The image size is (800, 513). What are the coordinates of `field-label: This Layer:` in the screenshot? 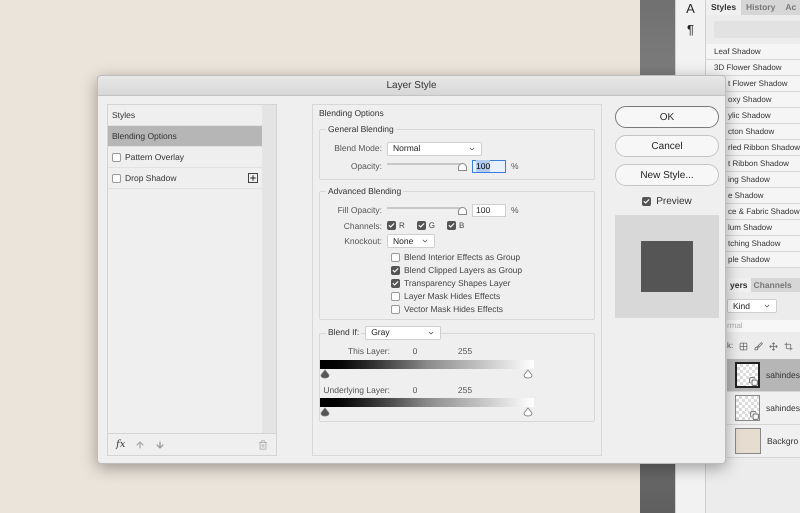 It's located at (368, 351).